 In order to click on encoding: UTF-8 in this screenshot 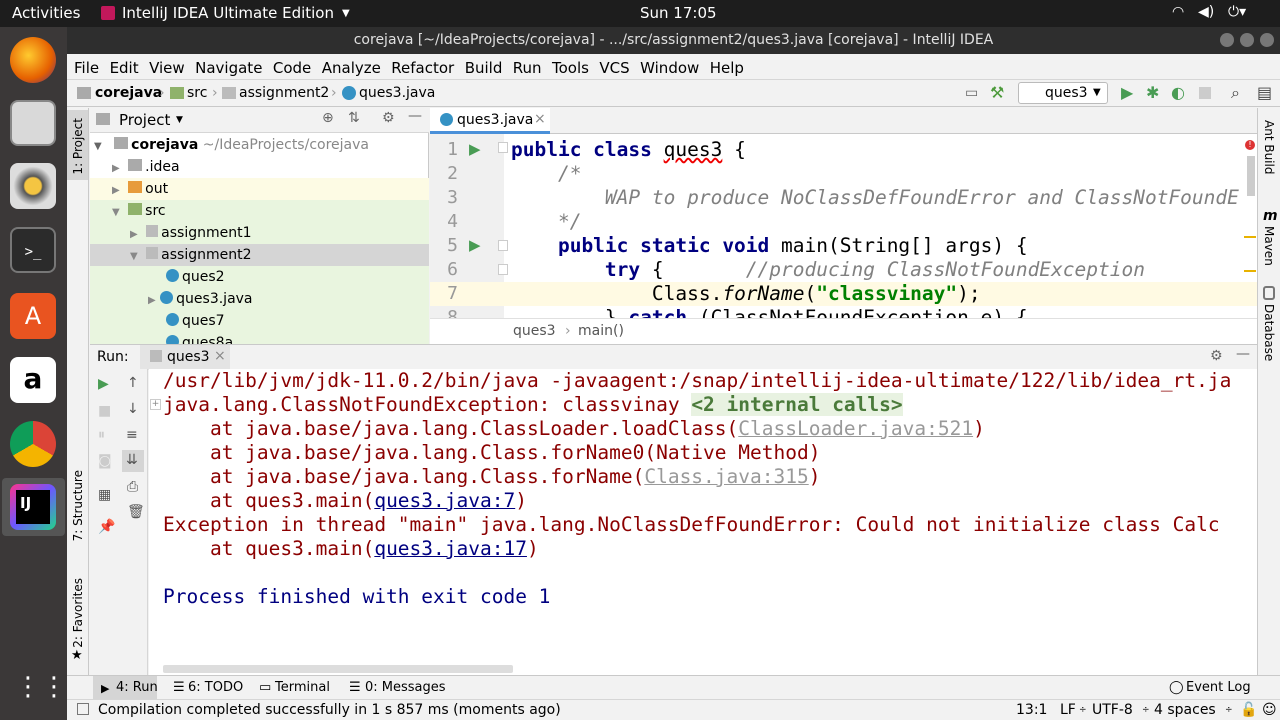, I will do `click(1112, 710)`.